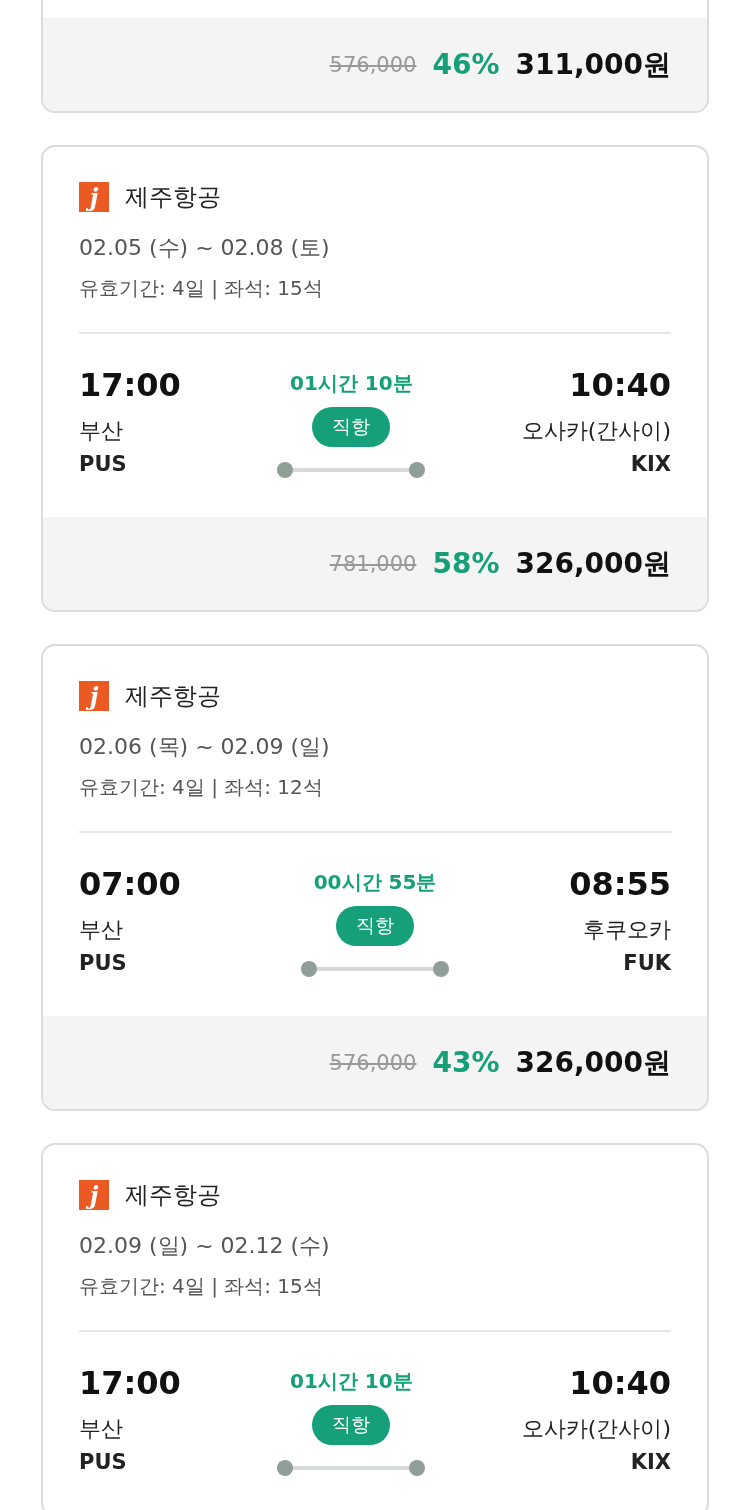 The width and height of the screenshot is (750, 1510). I want to click on travel-dates: 02.09 (일) ~ 02.12 (수), so click(205, 1246).